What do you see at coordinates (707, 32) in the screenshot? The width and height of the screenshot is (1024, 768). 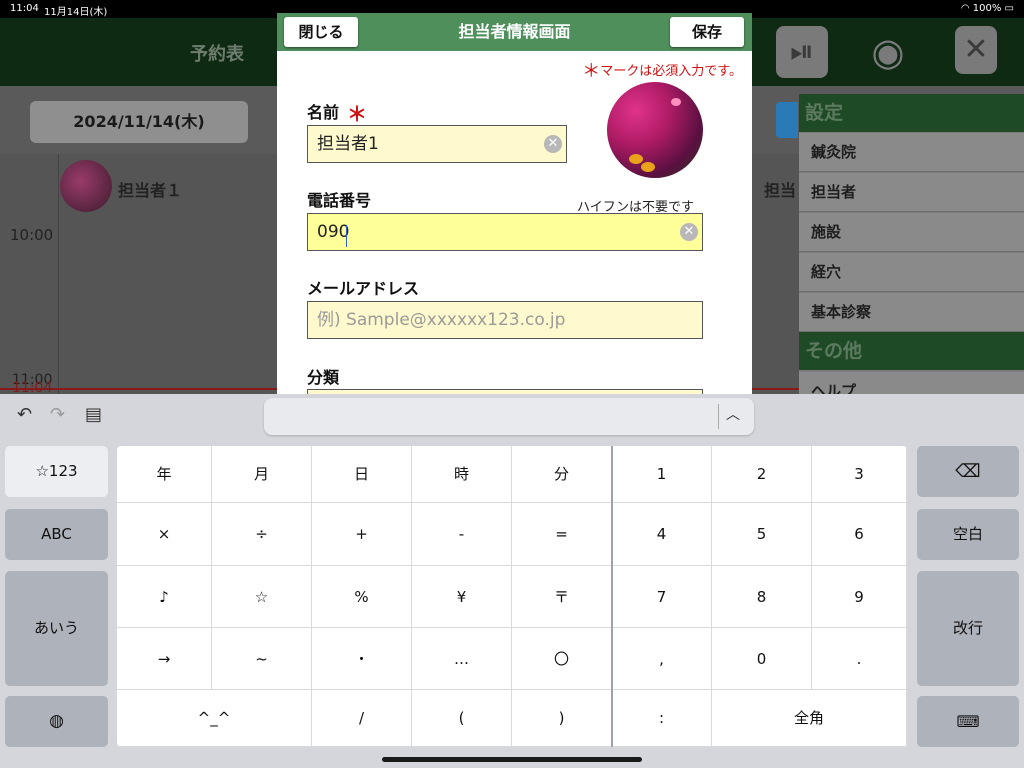 I see `save-button: 保存` at bounding box center [707, 32].